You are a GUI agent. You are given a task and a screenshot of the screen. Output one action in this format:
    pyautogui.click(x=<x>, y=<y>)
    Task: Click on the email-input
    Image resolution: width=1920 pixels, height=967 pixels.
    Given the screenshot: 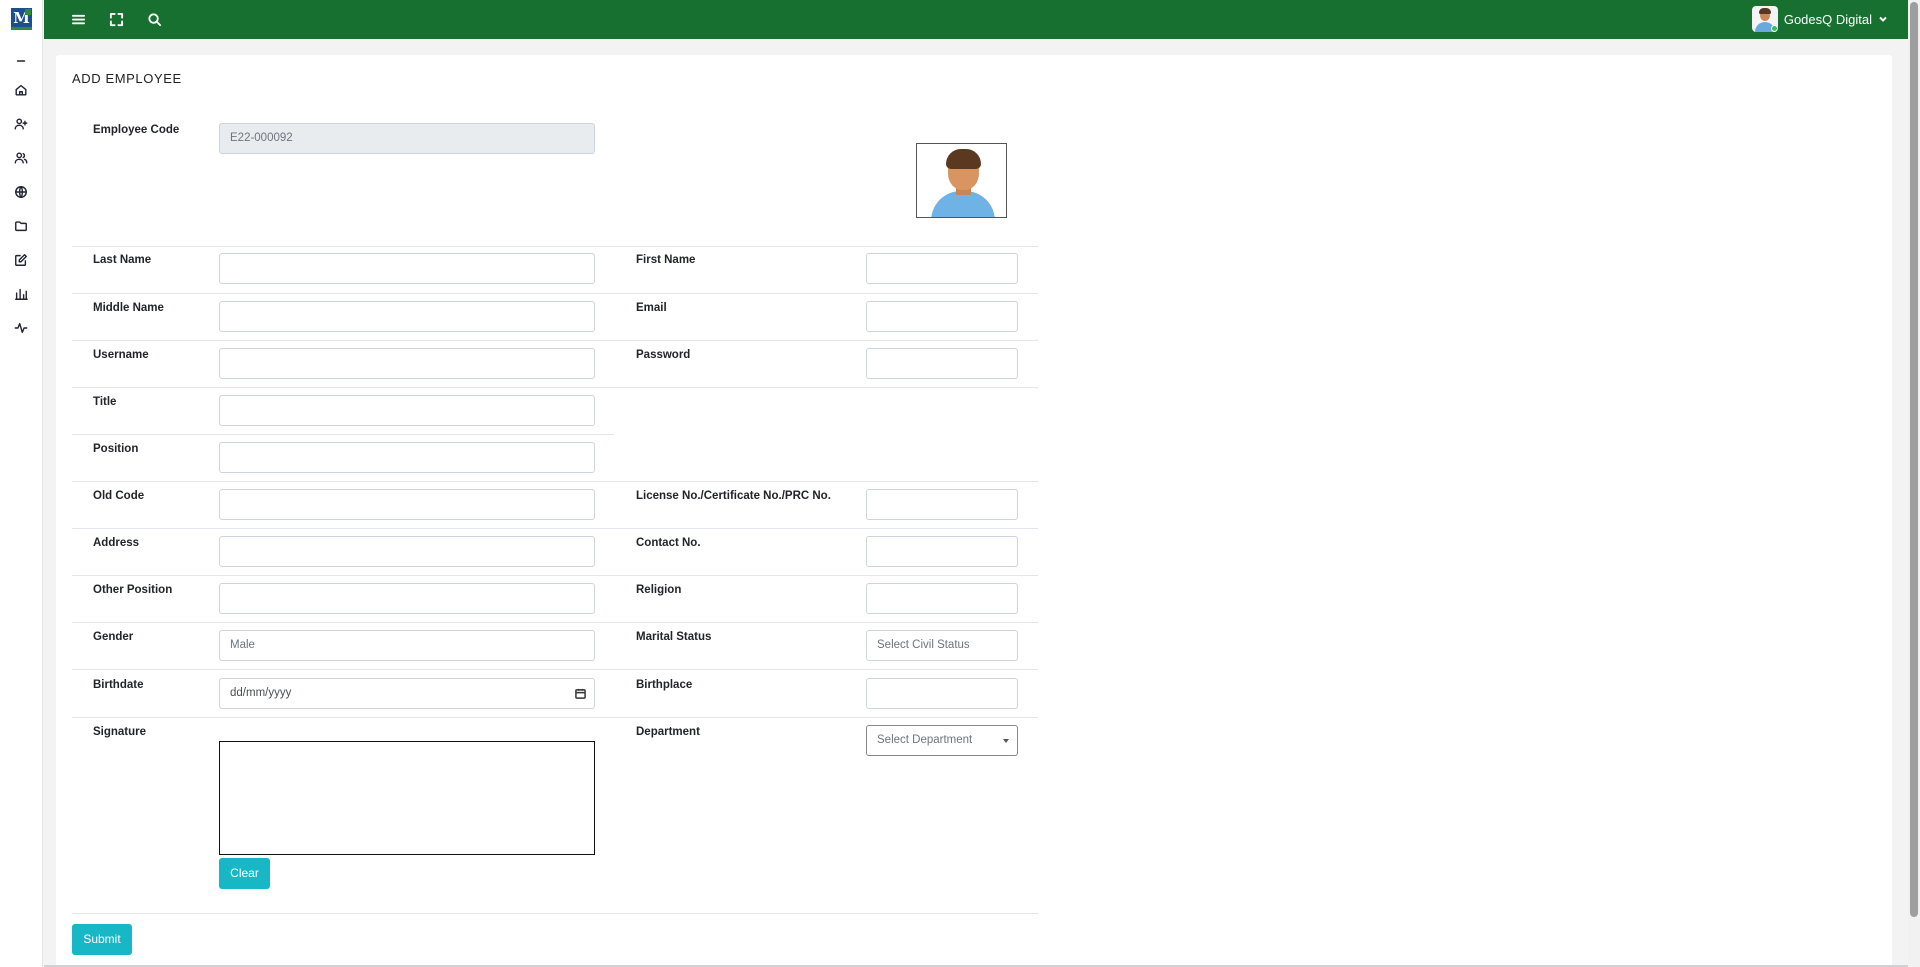 What is the action you would take?
    pyautogui.click(x=942, y=316)
    